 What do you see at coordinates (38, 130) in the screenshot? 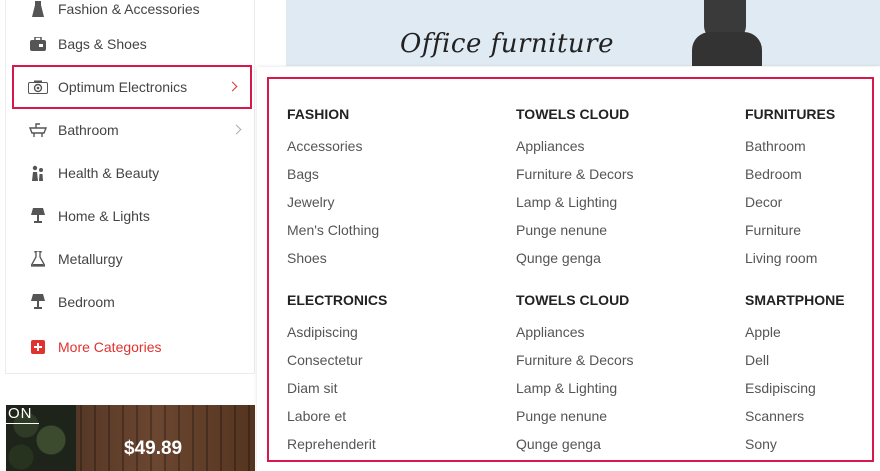
I see `sink-icon` at bounding box center [38, 130].